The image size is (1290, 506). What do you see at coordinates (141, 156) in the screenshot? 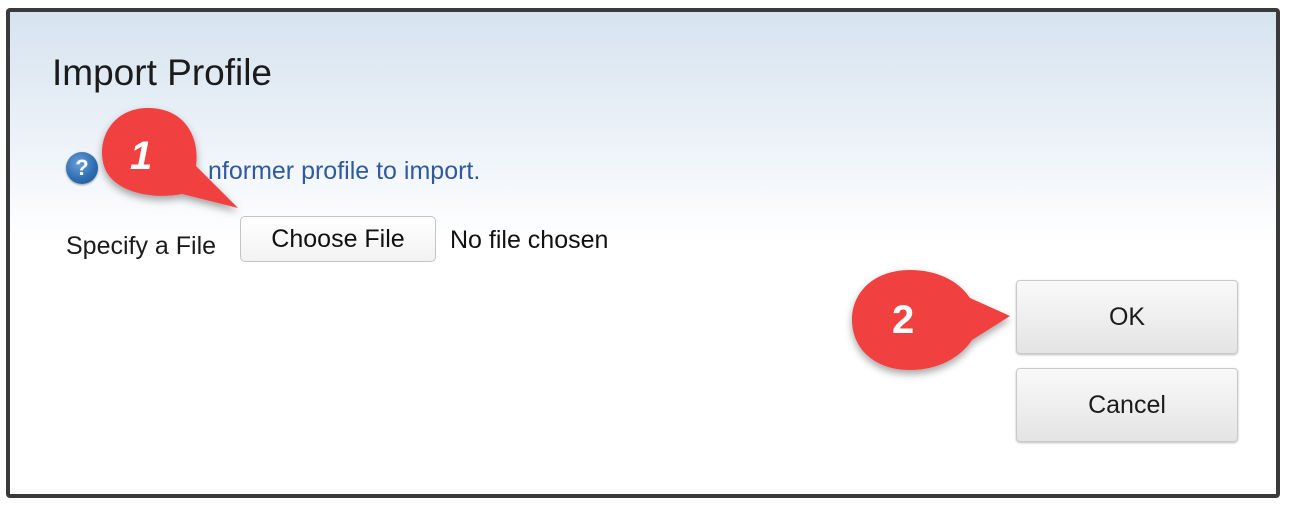
I see `callout-1-label: 1` at bounding box center [141, 156].